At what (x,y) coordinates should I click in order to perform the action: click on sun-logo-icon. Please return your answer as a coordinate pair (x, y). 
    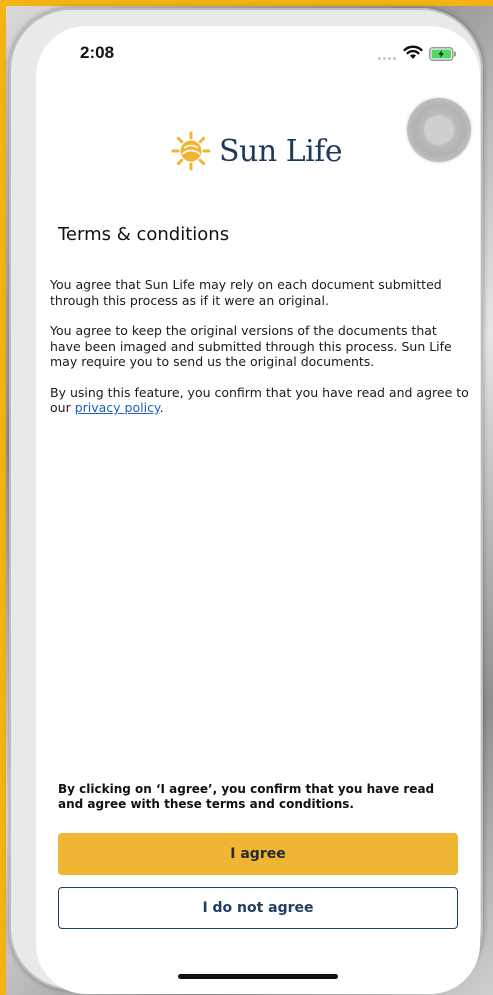
    Looking at the image, I should click on (191, 151).